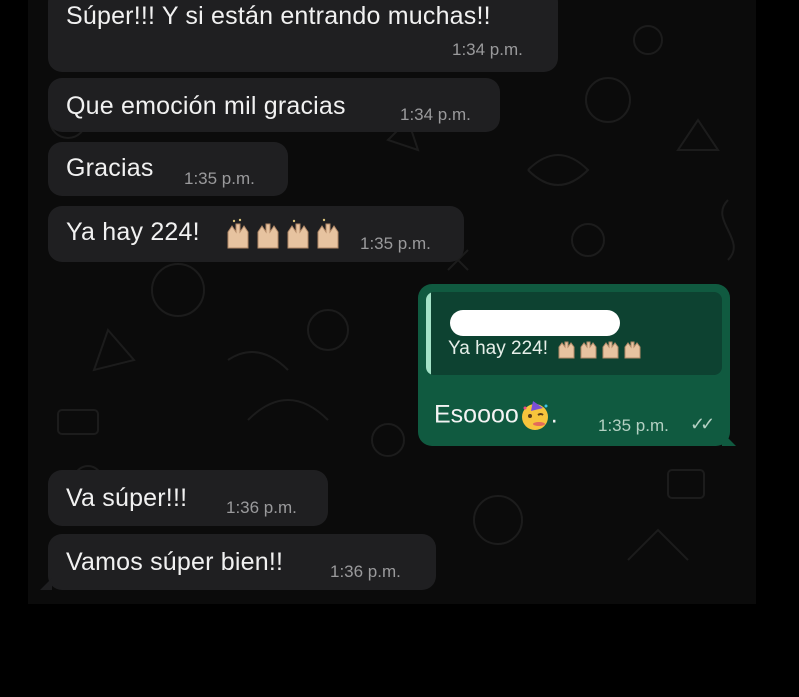 Image resolution: width=799 pixels, height=697 pixels. What do you see at coordinates (428, 333) in the screenshot?
I see `quote-bar` at bounding box center [428, 333].